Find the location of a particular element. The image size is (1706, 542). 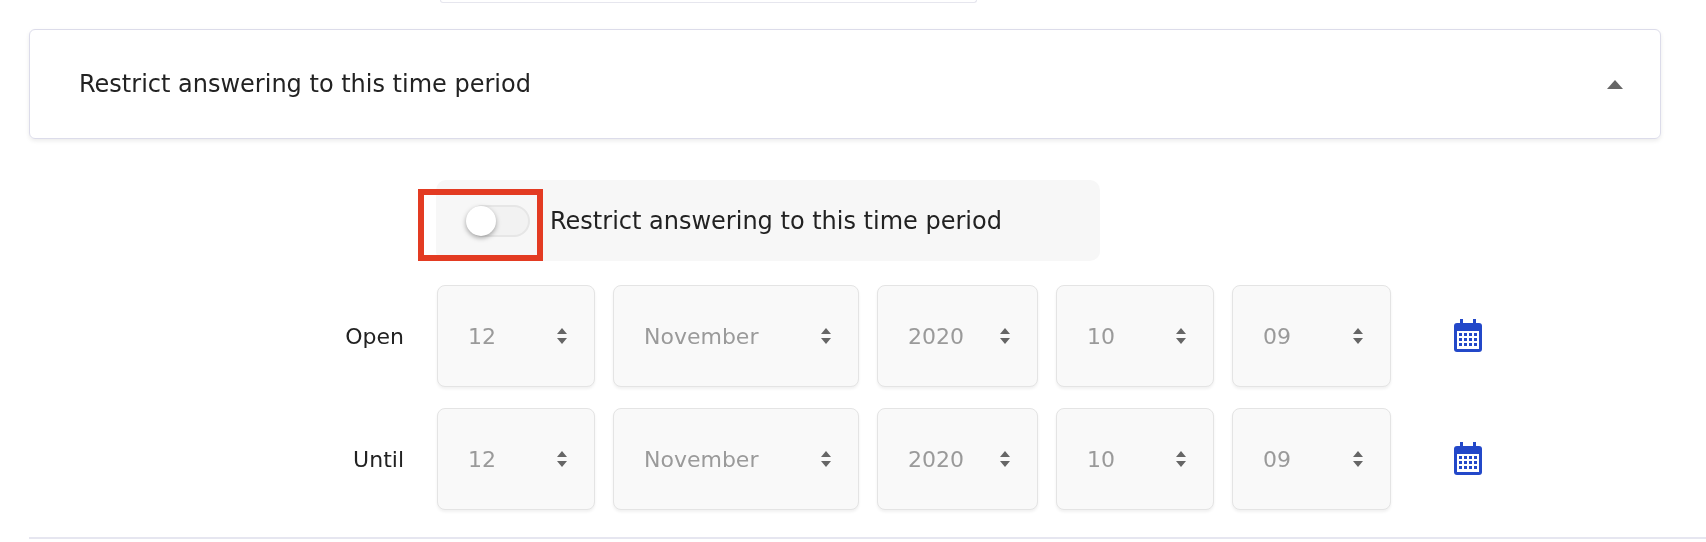

caret-icon is located at coordinates (1615, 84).